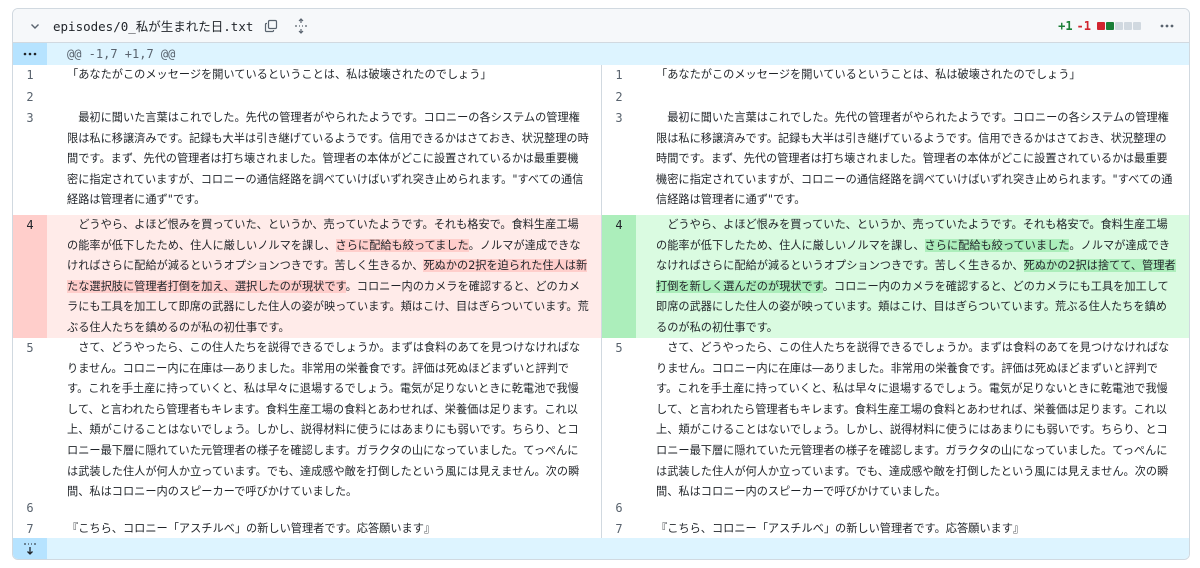 The width and height of the screenshot is (1200, 568). What do you see at coordinates (601, 548) in the screenshot?
I see `hunk-footer` at bounding box center [601, 548].